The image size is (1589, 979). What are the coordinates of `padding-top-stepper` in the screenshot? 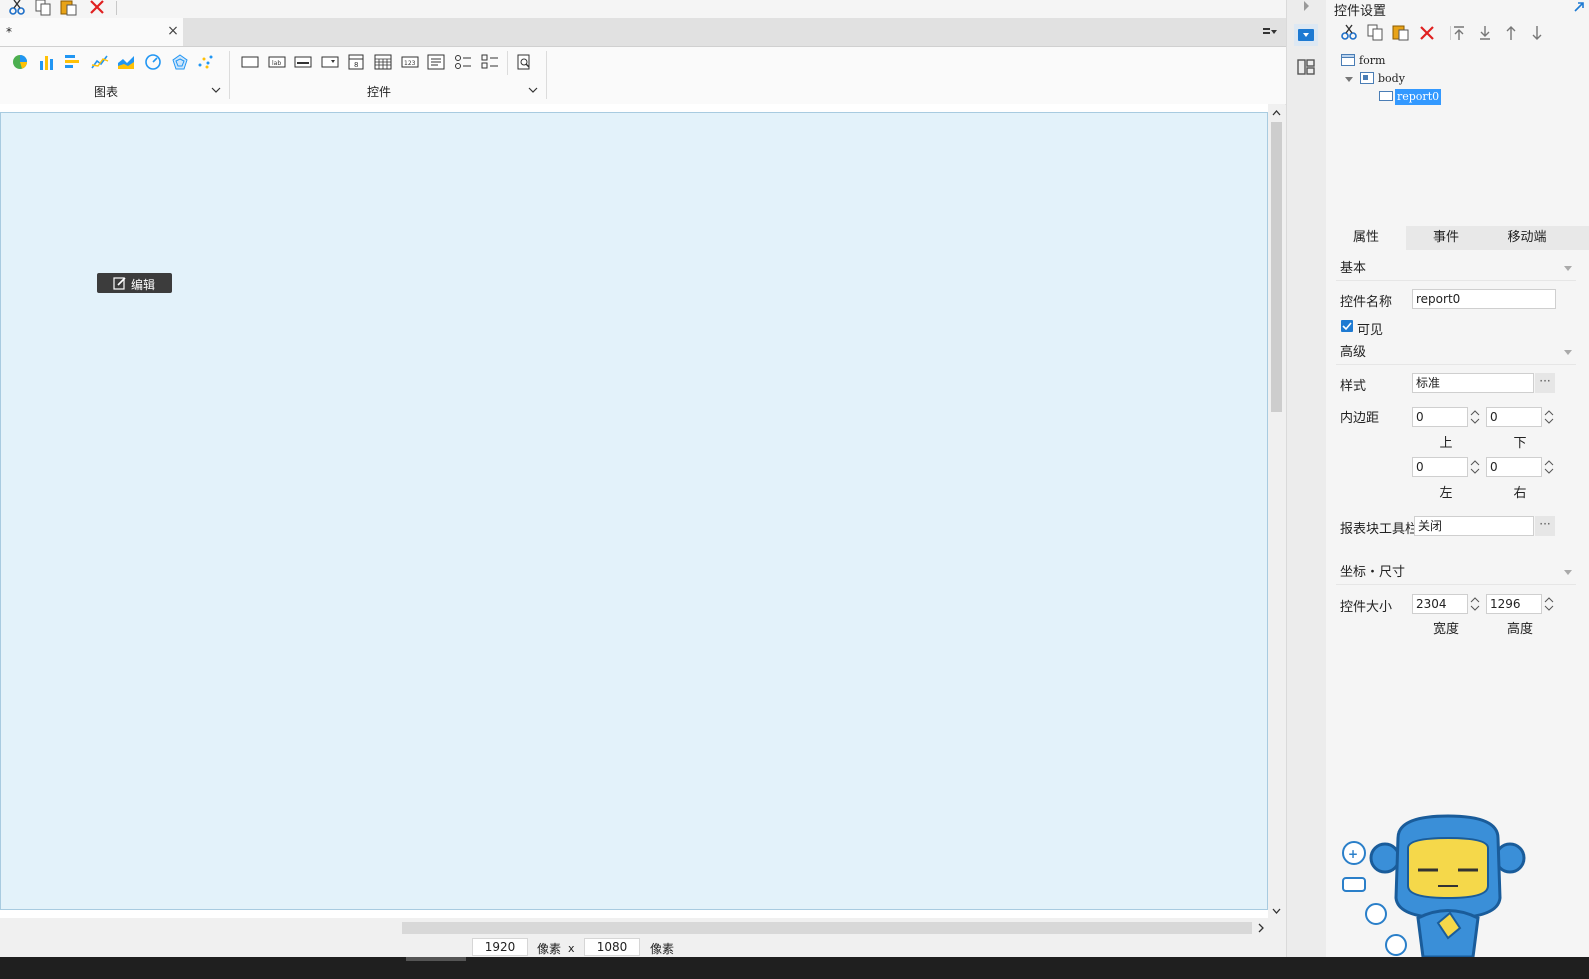 It's located at (1475, 417).